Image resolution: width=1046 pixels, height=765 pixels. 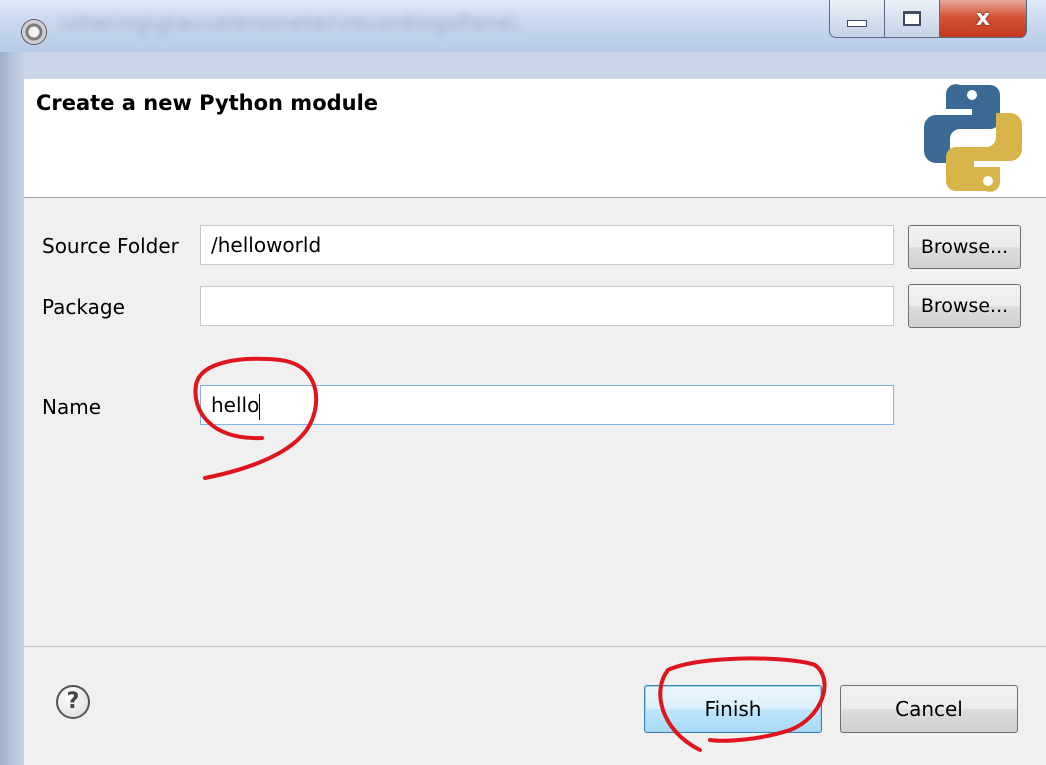 I want to click on maximize-button, so click(x=912, y=19).